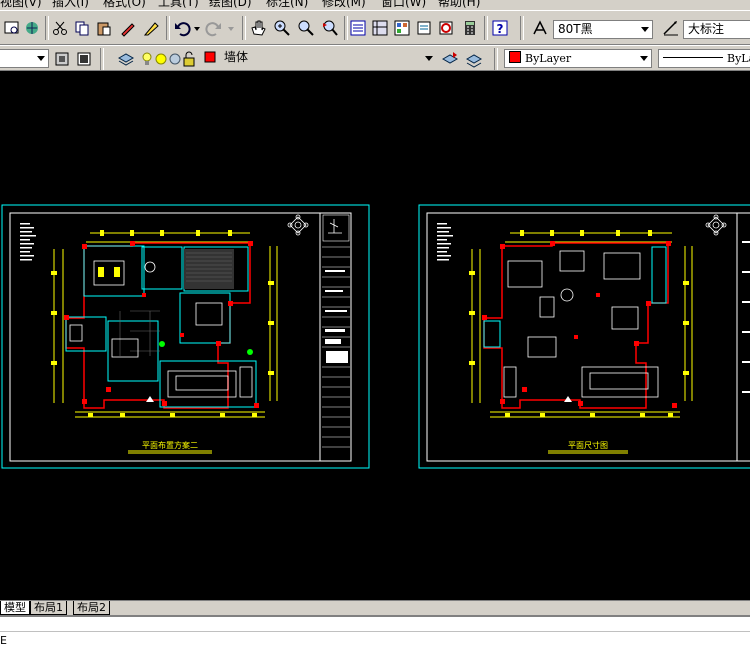  What do you see at coordinates (84, 59) in the screenshot?
I see `clip-viewport-icon` at bounding box center [84, 59].